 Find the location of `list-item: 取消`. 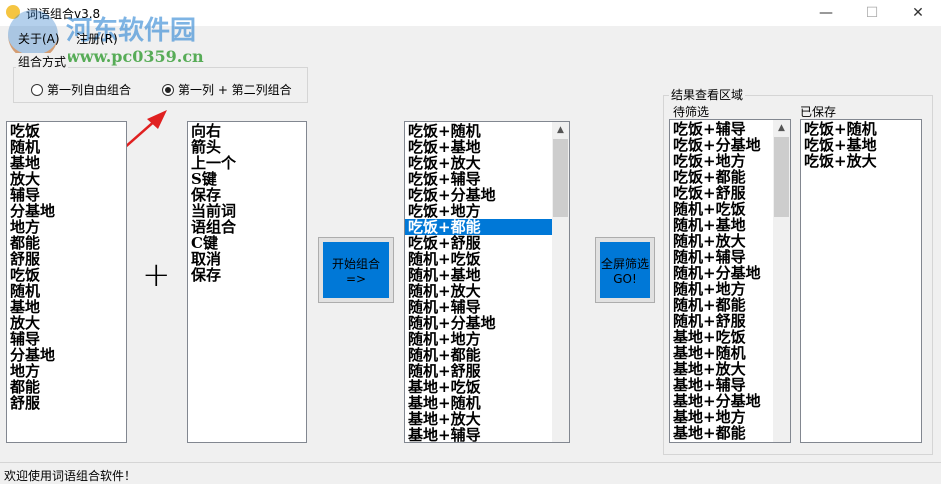

list-item: 取消 is located at coordinates (247, 259).